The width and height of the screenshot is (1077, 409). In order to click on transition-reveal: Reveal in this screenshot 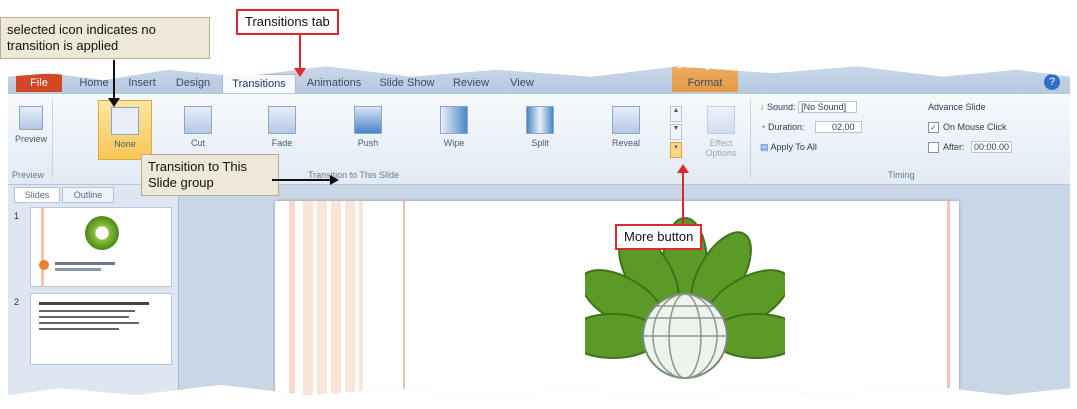, I will do `click(626, 129)`.